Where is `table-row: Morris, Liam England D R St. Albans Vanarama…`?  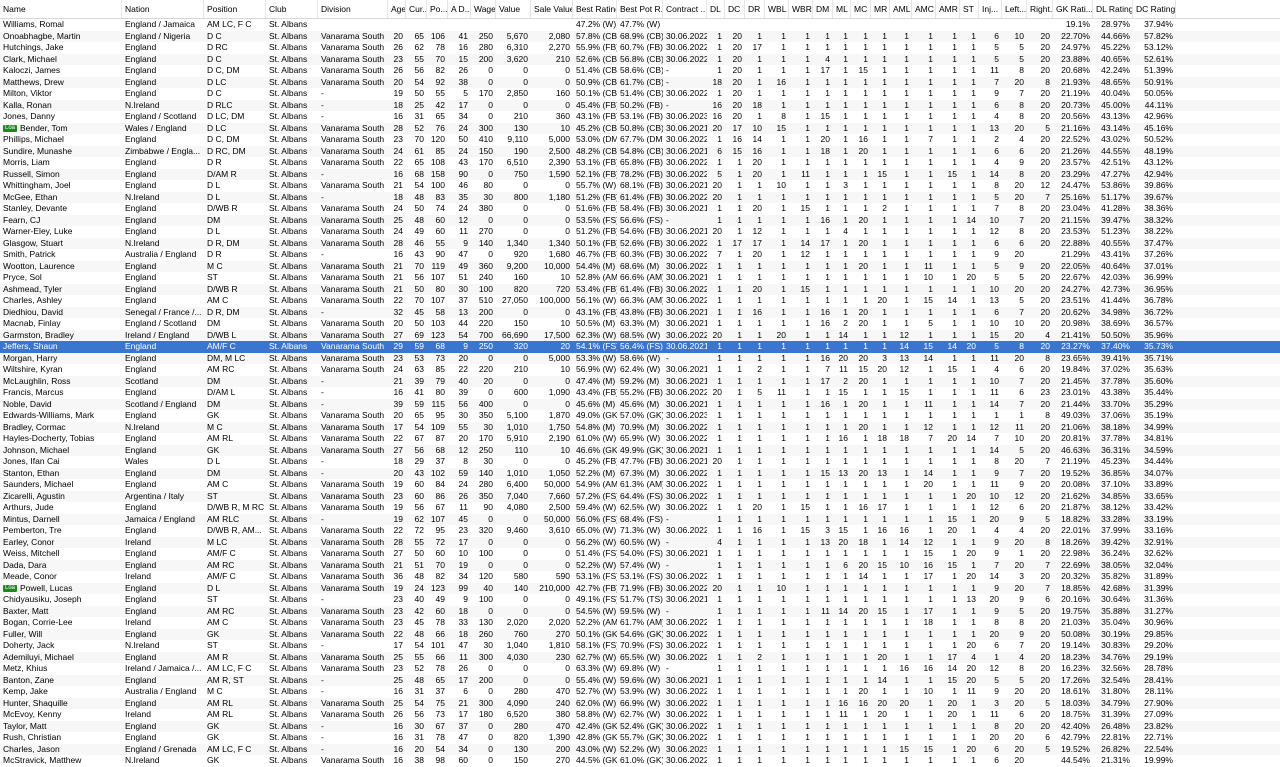 table-row: Morris, Liam England D R St. Albans Vanarama… is located at coordinates (640, 163).